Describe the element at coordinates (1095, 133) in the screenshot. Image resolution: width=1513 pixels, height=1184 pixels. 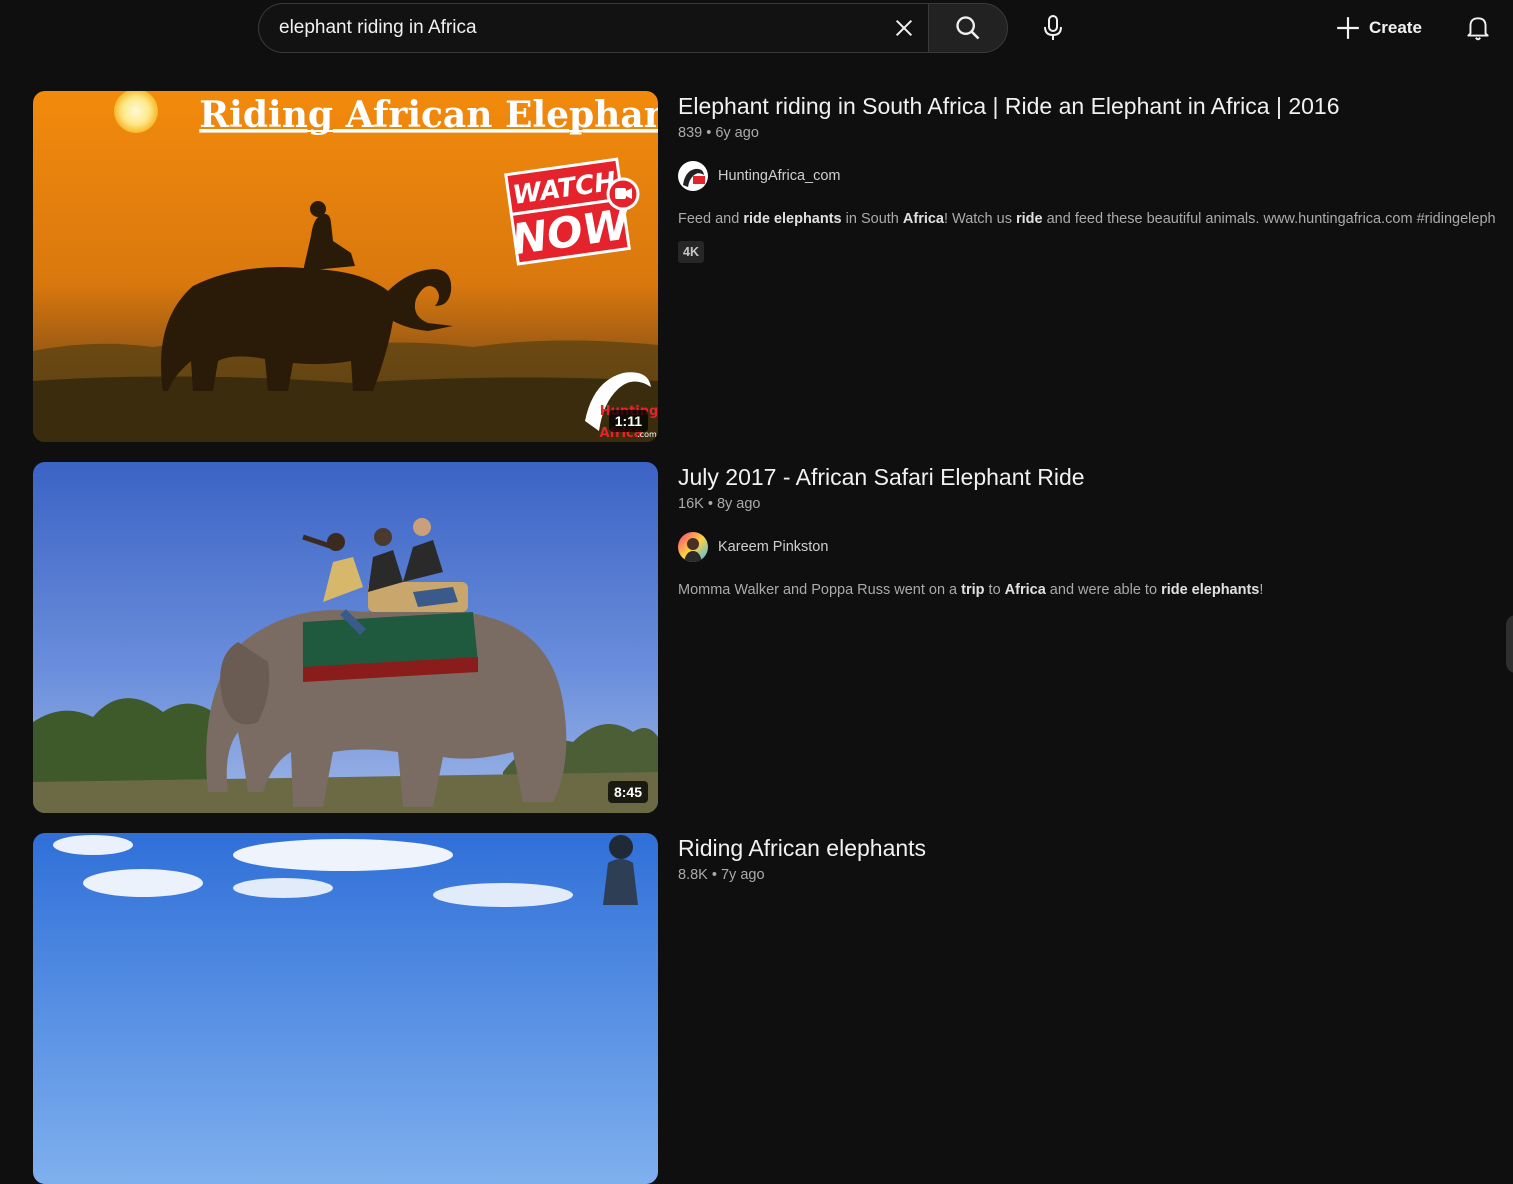
I see `video-meta: 839 • 6y ago` at that location.